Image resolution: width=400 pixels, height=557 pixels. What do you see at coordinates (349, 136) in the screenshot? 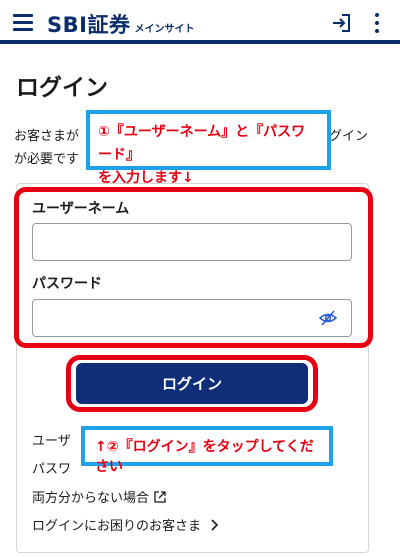
I see `intro-text-line1-end: グイン` at bounding box center [349, 136].